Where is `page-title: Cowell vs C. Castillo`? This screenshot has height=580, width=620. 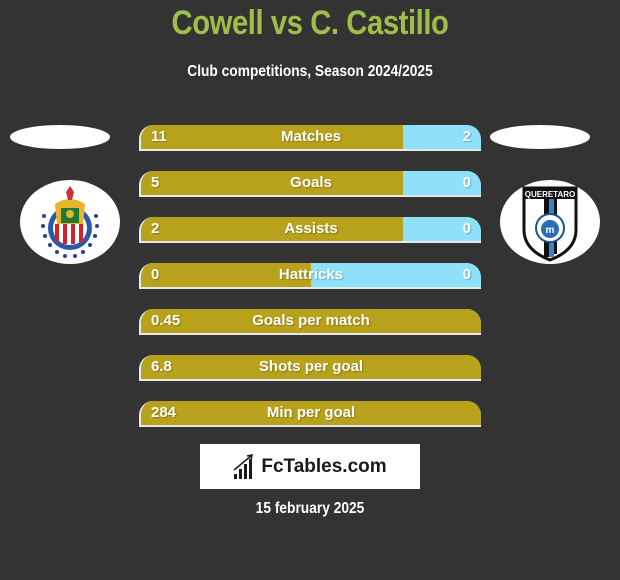 page-title: Cowell vs C. Castillo is located at coordinates (310, 23).